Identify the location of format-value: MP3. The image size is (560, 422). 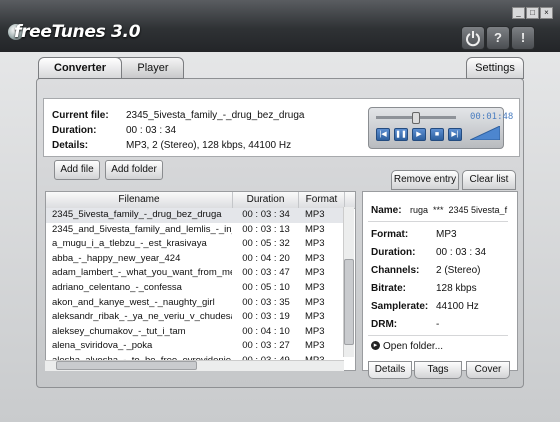
(446, 234).